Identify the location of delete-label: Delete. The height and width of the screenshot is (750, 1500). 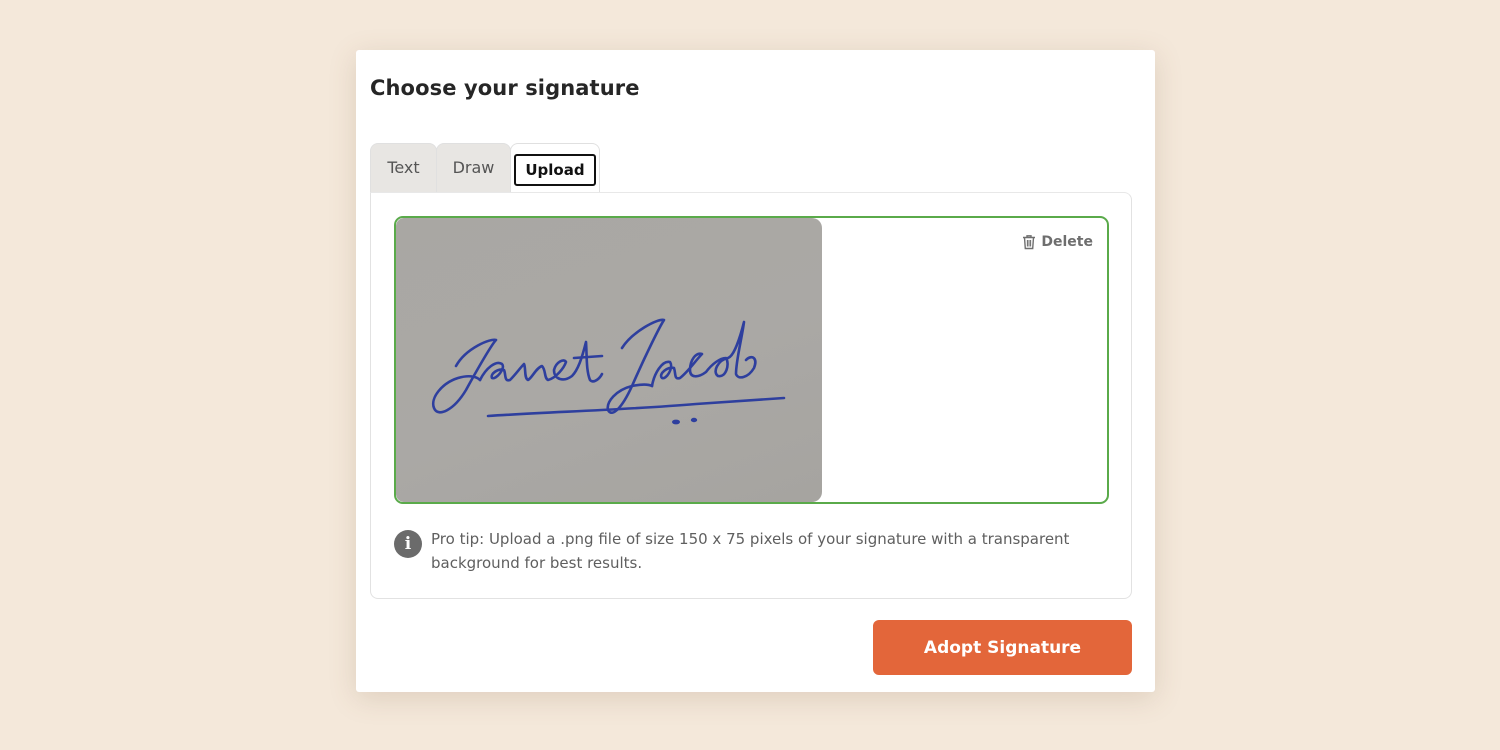
(1067, 242).